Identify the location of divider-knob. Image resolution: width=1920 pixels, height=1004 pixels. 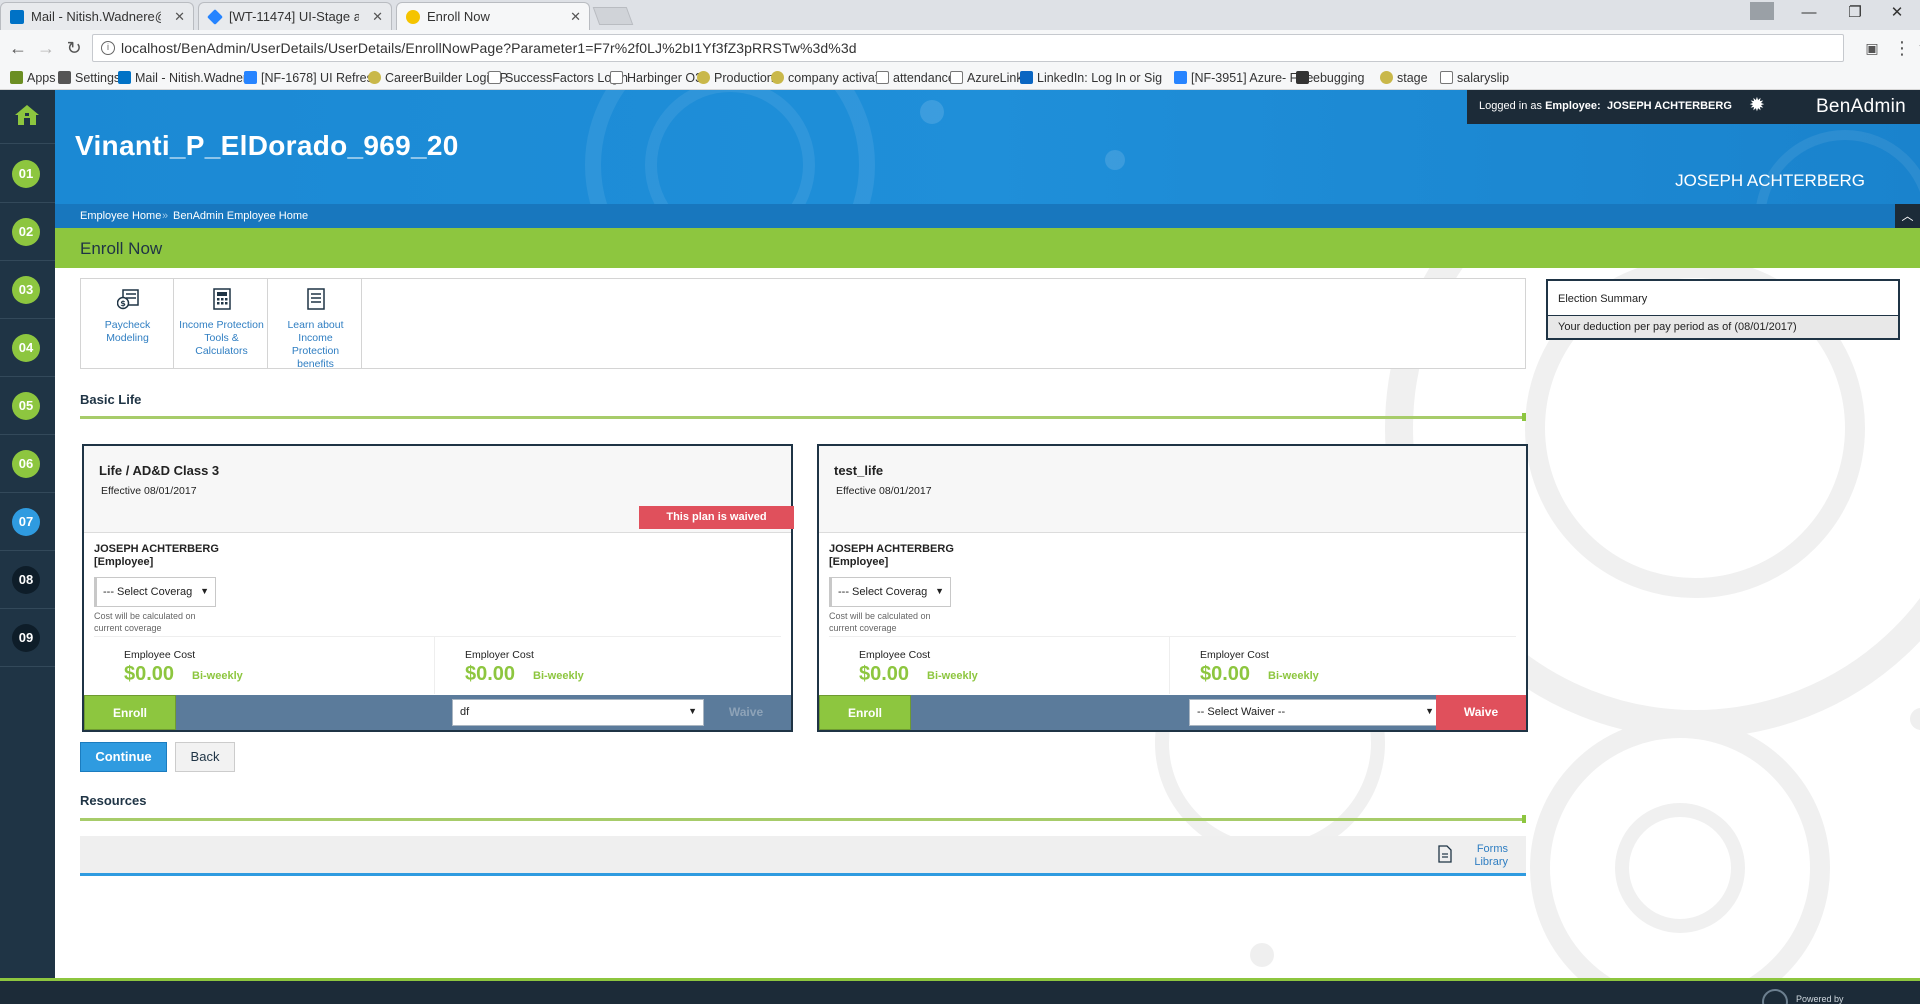
(1524, 417).